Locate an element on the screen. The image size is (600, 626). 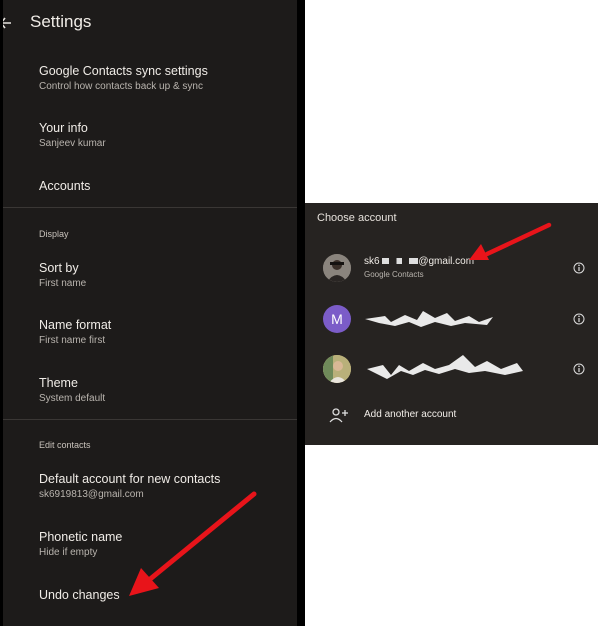
accounts-item: Accounts is located at coordinates (64, 186).